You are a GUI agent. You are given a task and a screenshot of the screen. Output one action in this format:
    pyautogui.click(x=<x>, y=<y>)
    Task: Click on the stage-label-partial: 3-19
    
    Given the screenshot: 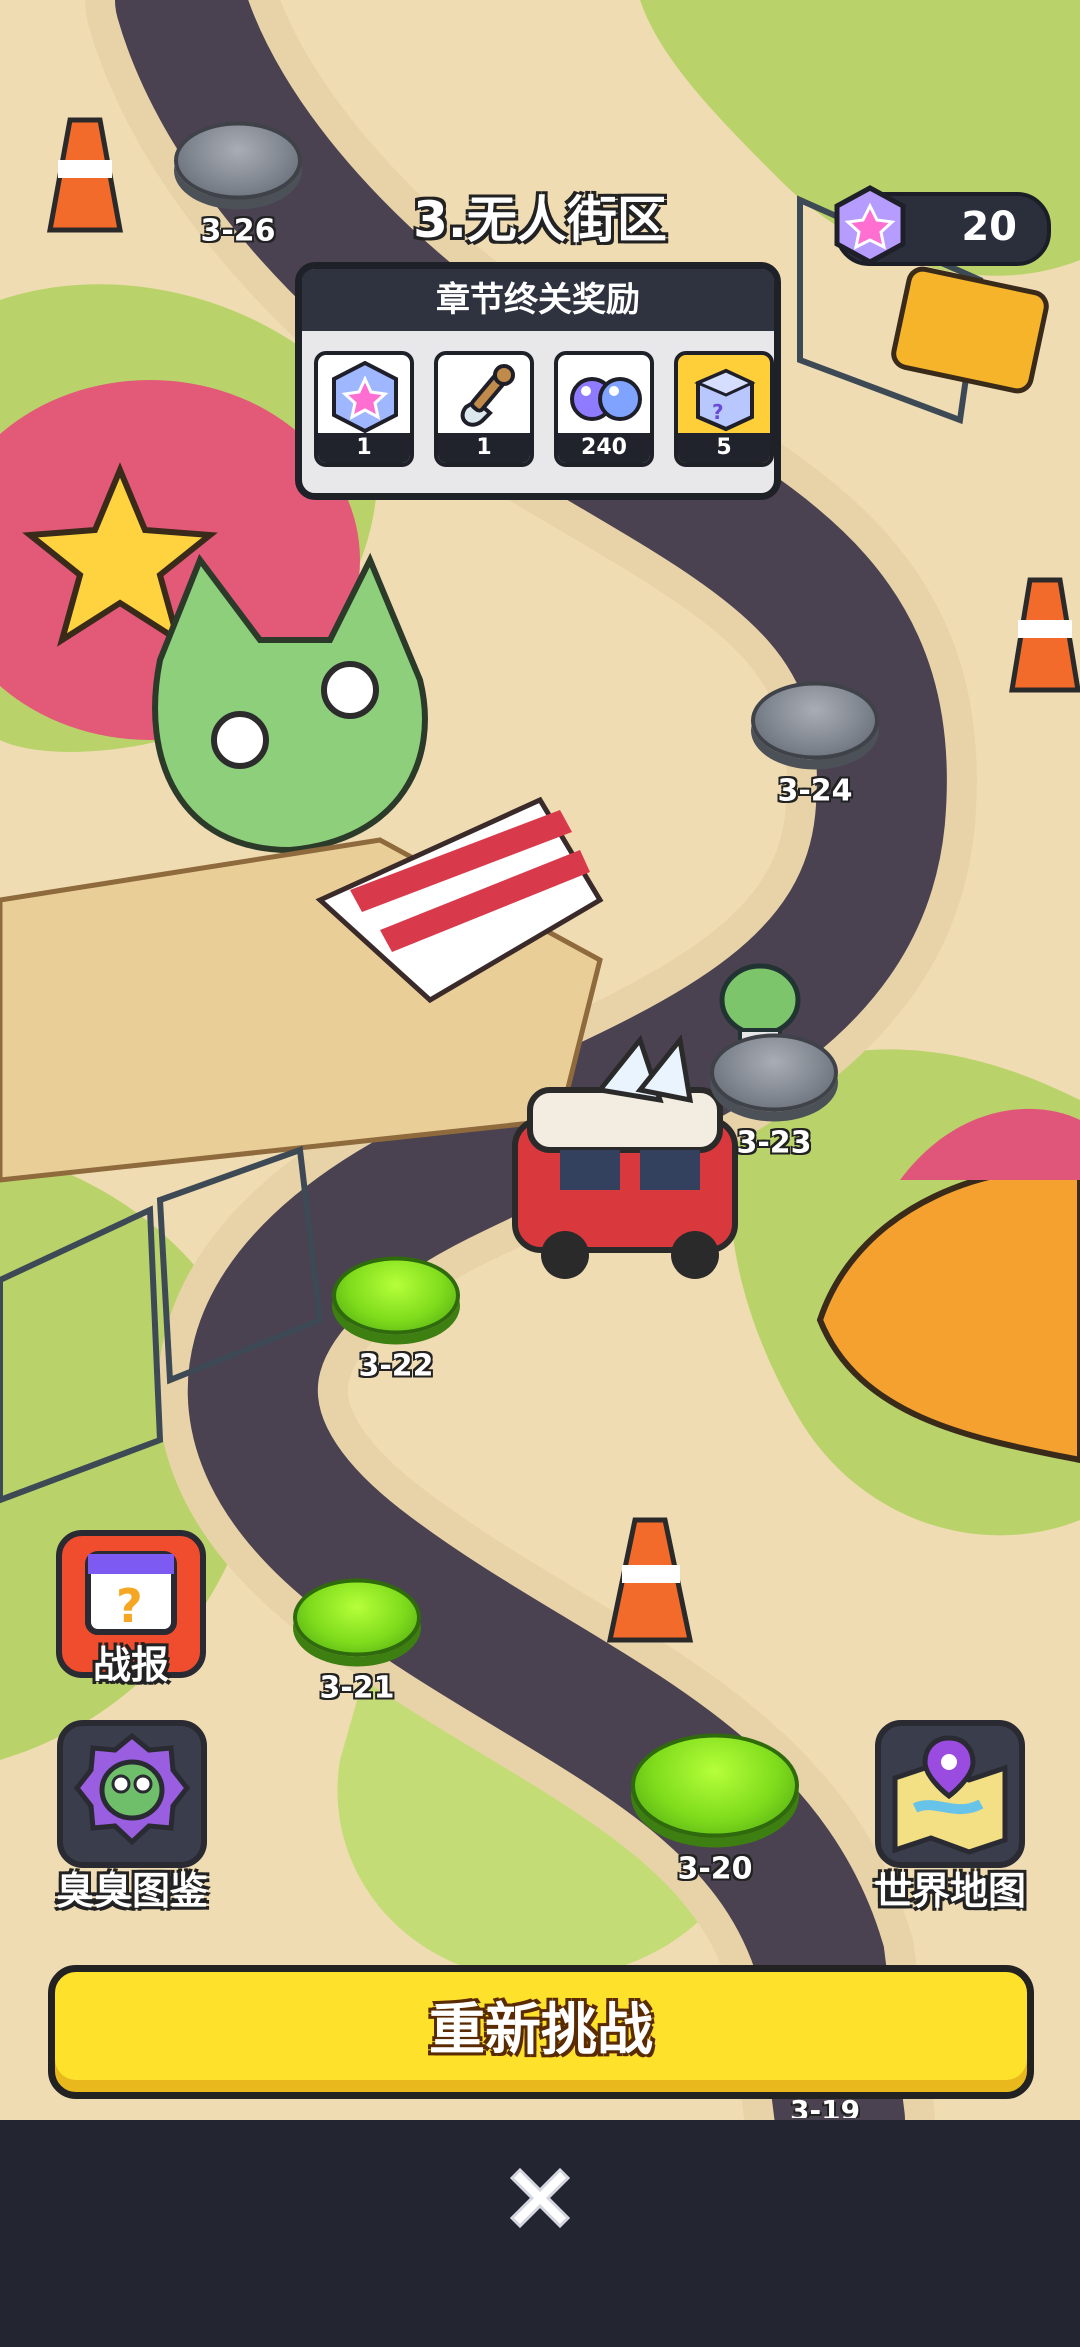 What is the action you would take?
    pyautogui.click(x=825, y=2106)
    